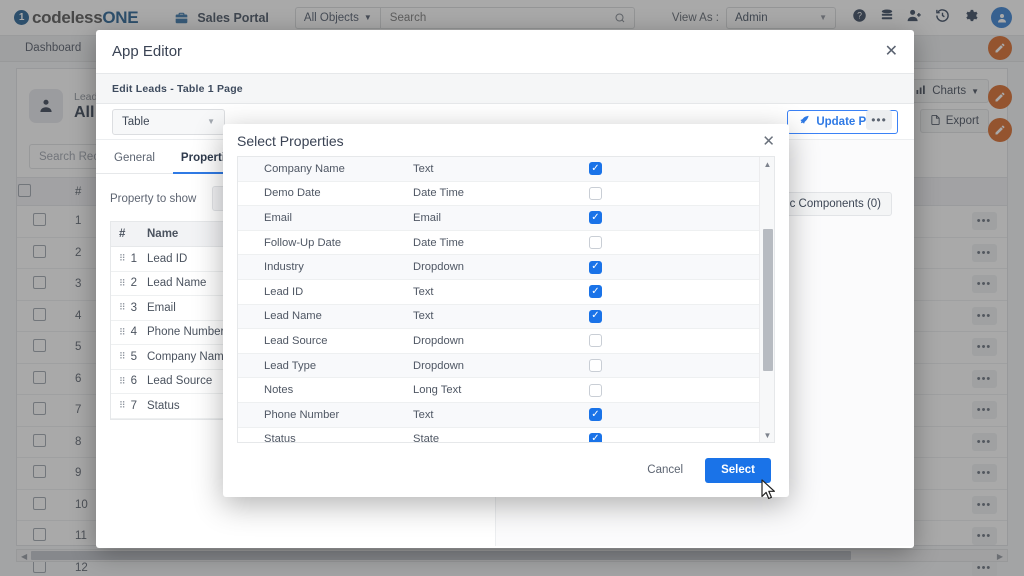  What do you see at coordinates (498, 415) in the screenshot?
I see `property-row: Phone Number Text ✓` at bounding box center [498, 415].